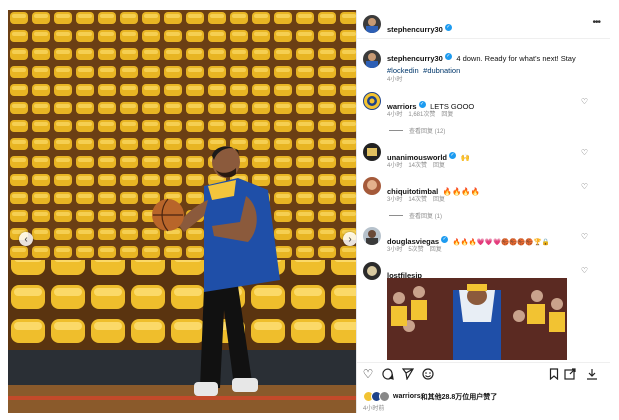 This screenshot has height=420, width=619. I want to click on post-header: stephencurry30 ✓ •••, so click(483, 24).